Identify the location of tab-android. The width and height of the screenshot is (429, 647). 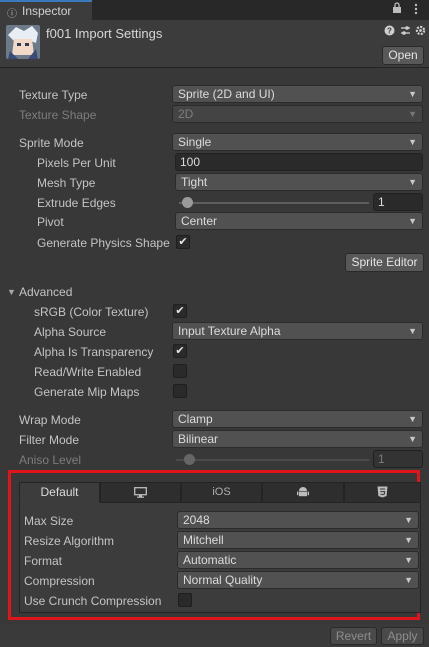
(303, 492).